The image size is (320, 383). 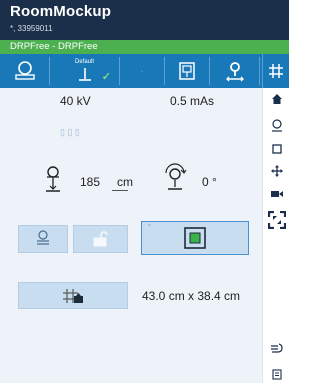 I want to click on focal-spot-indicator: ▯ ▯ ▯, so click(x=70, y=132).